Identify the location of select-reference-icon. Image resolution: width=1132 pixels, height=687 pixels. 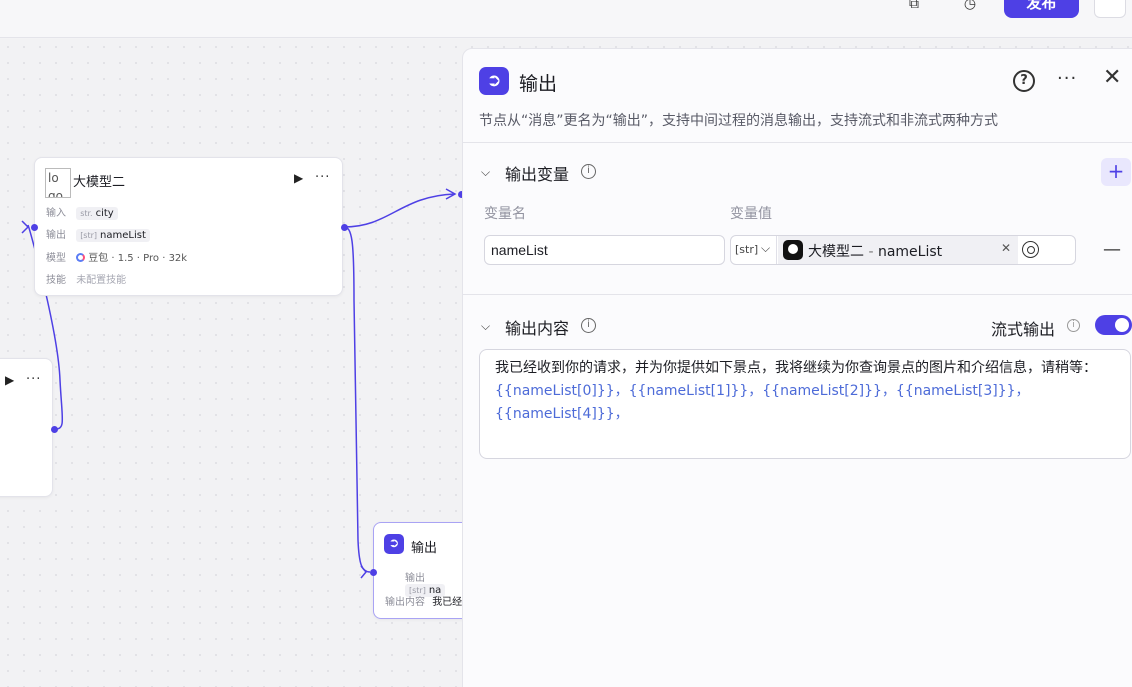
(1030, 249).